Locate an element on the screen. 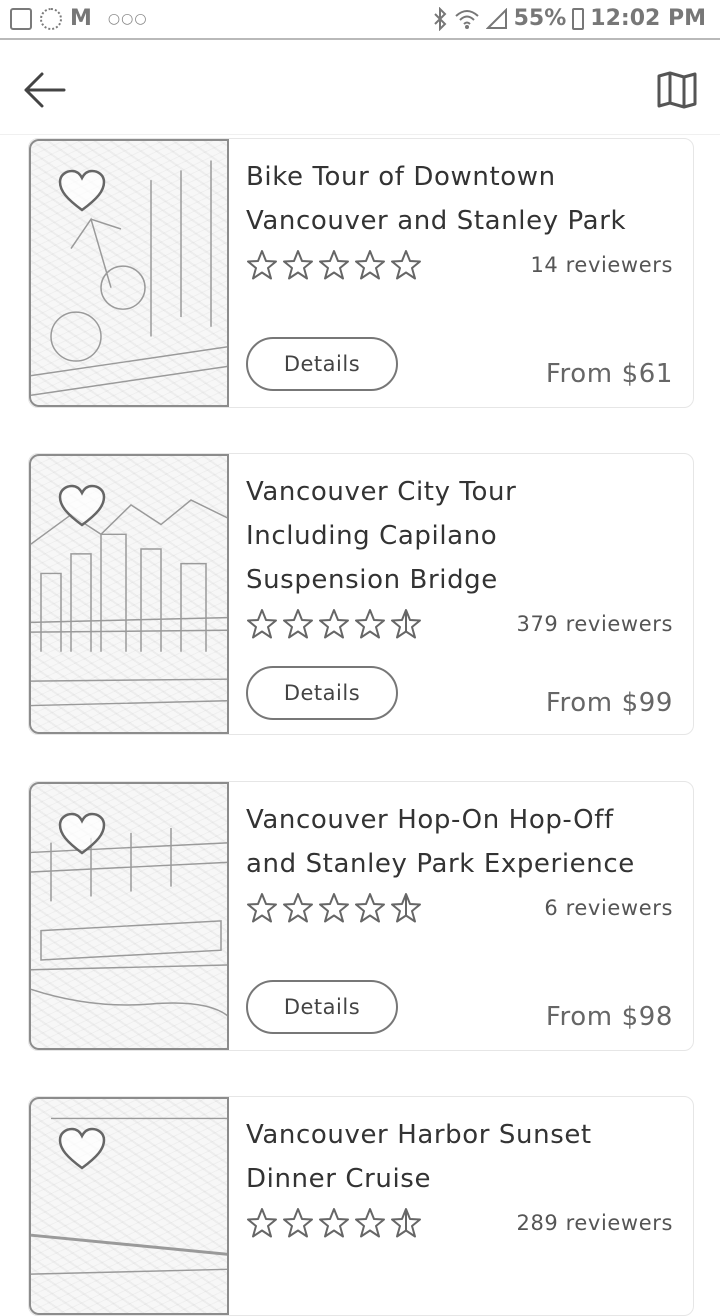 Image resolution: width=720 pixels, height=1316 pixels. fan-icon is located at coordinates (51, 19).